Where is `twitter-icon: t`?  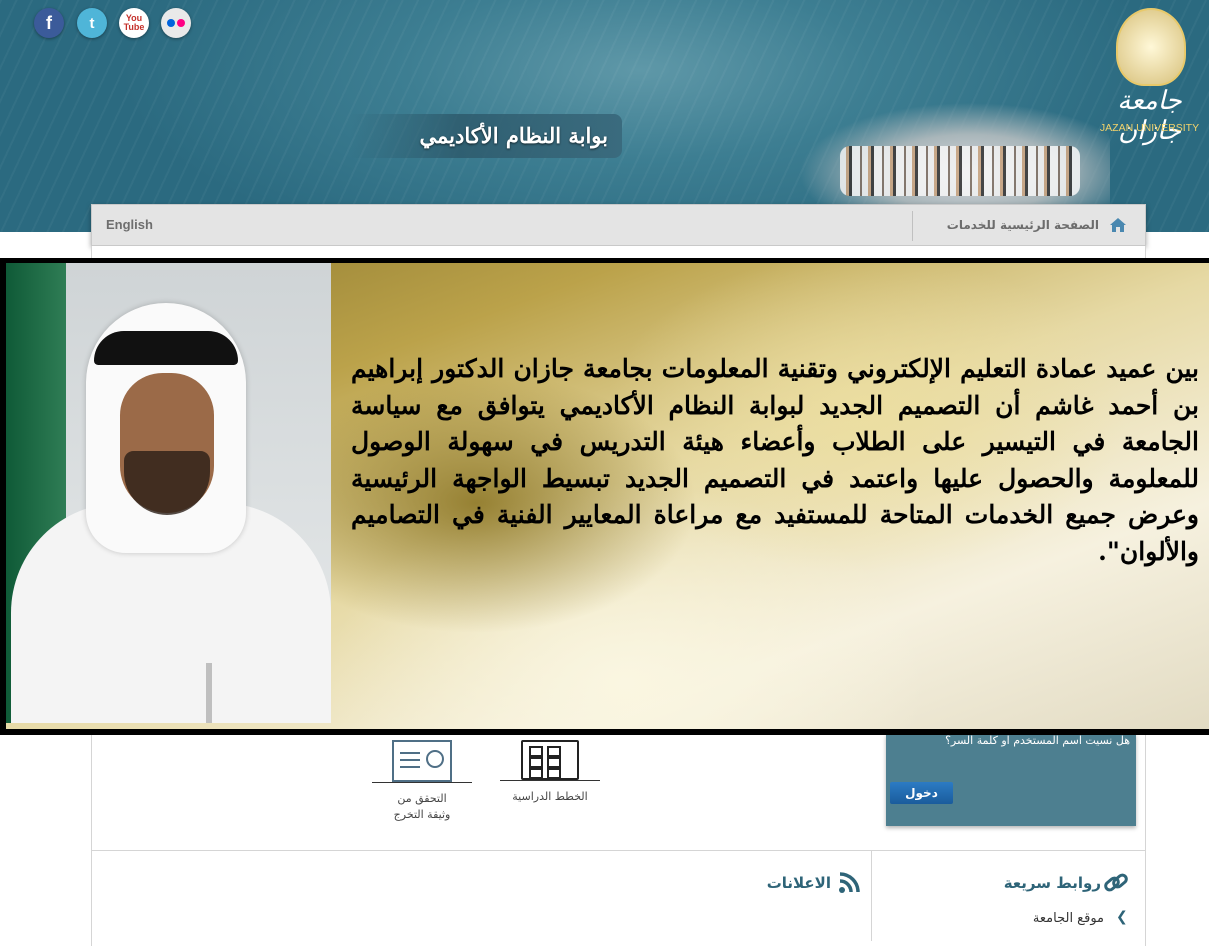
twitter-icon: t is located at coordinates (92, 23).